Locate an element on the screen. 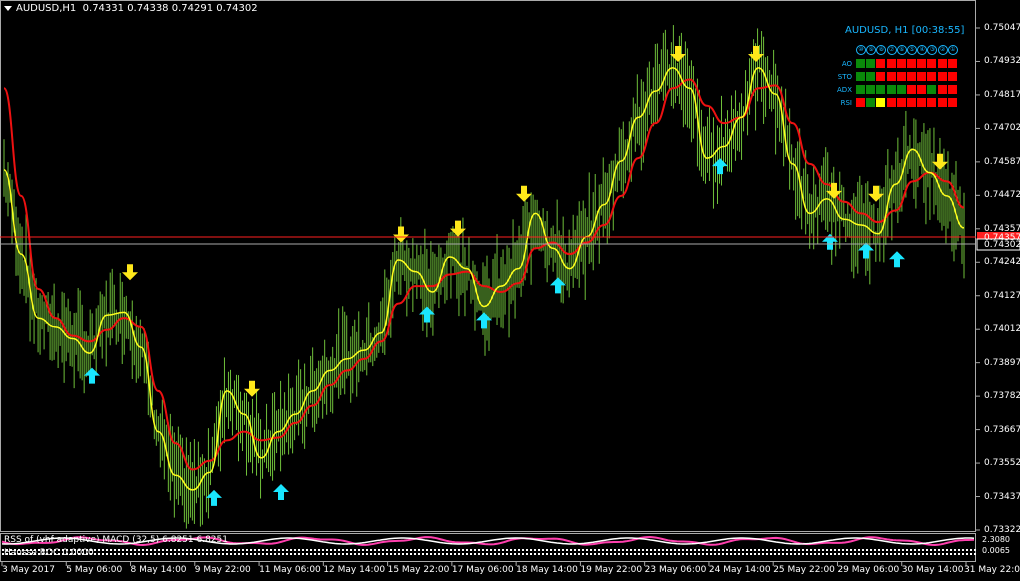 Image resolution: width=1020 pixels, height=581 pixels. dropdown-icon is located at coordinates (8, 8).